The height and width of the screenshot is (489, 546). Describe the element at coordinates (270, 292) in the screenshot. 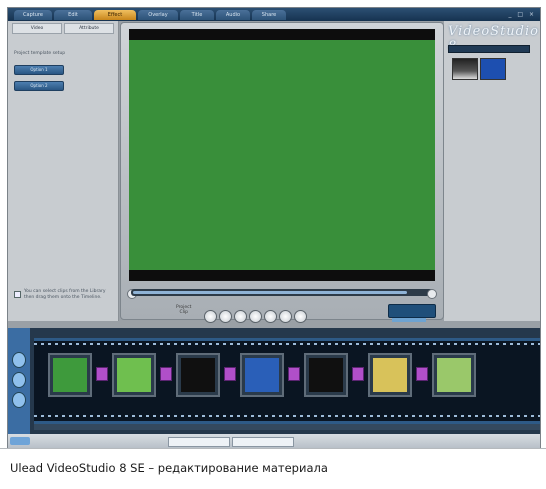

I see `scrubber-progress` at that location.